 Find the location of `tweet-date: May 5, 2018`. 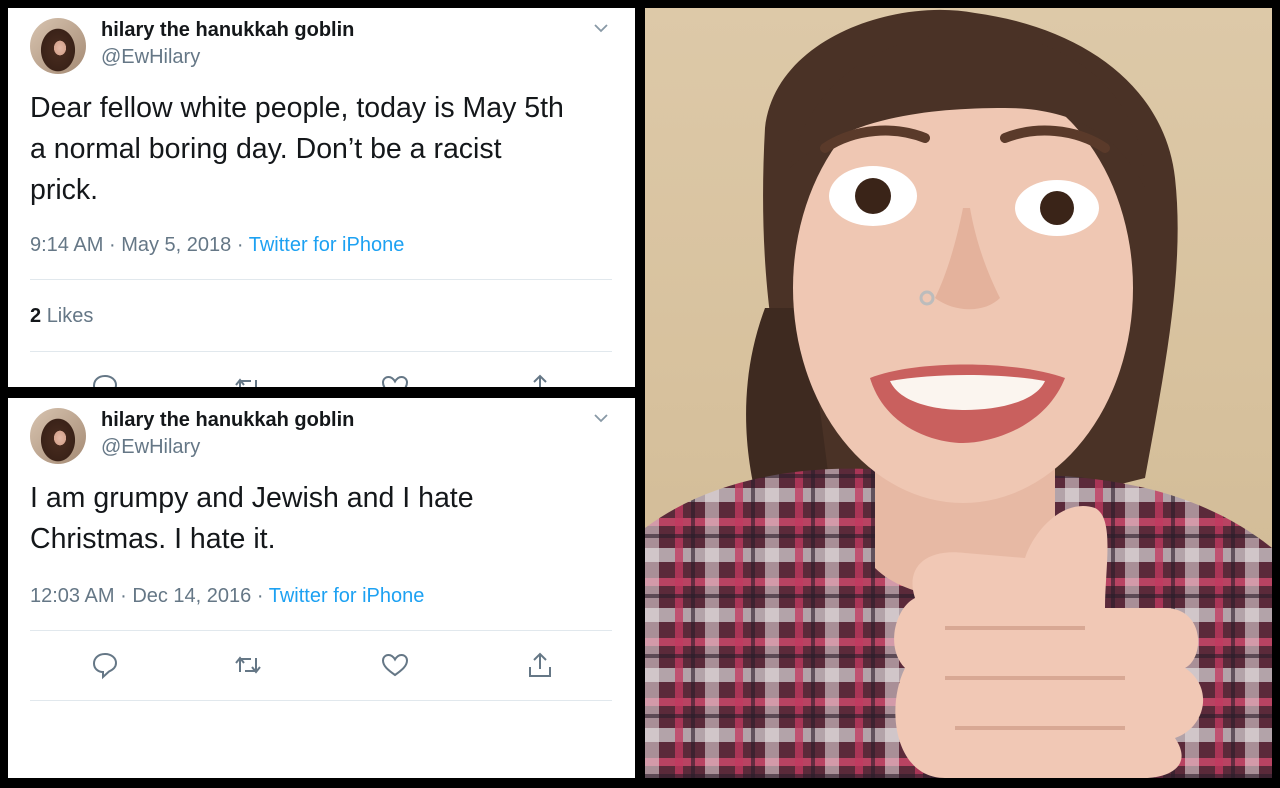

tweet-date: May 5, 2018 is located at coordinates (176, 245).